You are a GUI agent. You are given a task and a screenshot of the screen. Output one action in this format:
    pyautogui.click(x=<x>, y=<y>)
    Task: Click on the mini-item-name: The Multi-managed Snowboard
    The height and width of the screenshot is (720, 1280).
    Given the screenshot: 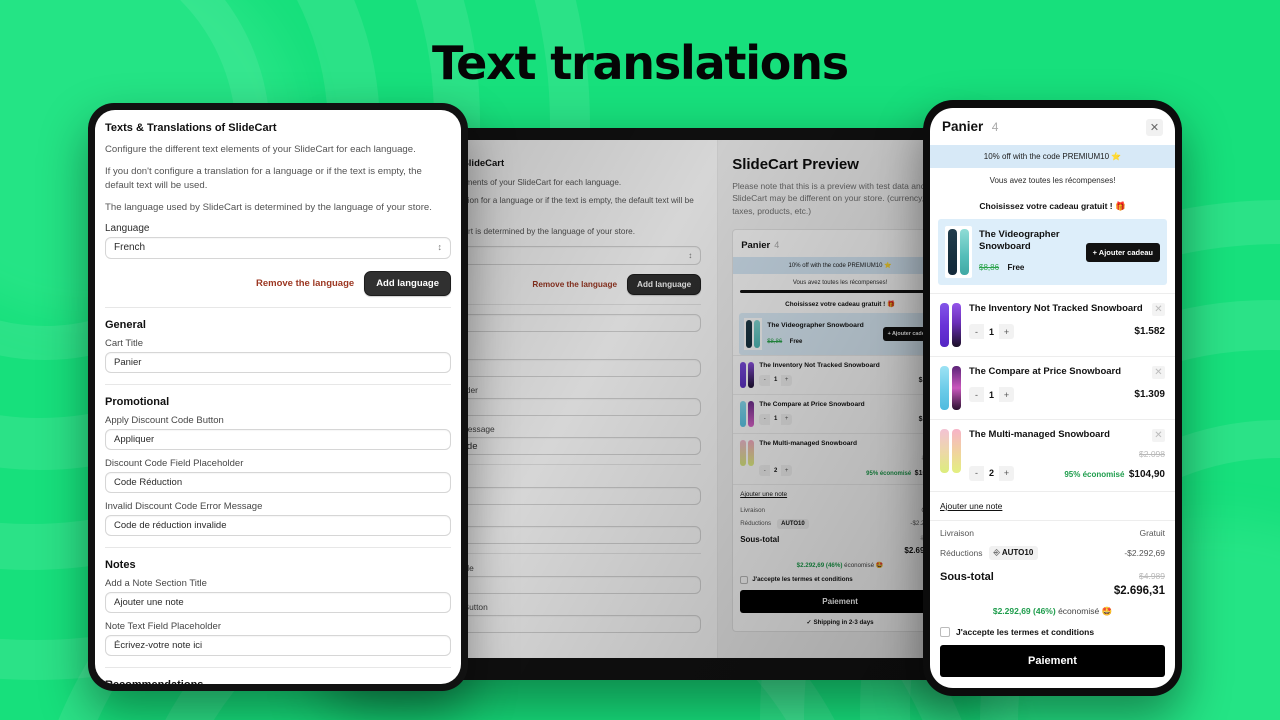 What is the action you would take?
    pyautogui.click(x=808, y=443)
    